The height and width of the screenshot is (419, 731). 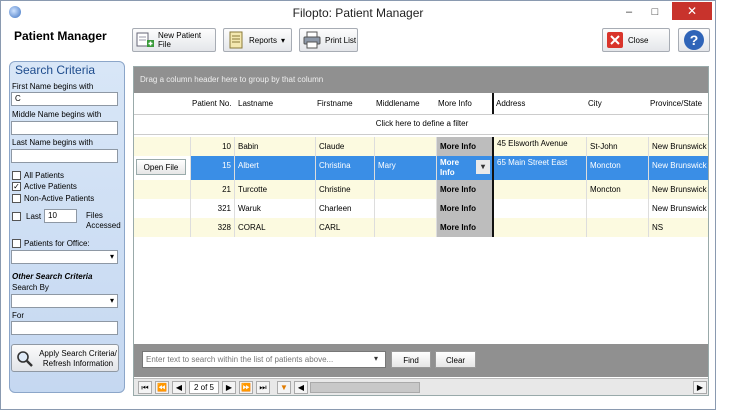 I want to click on close-button: Close, so click(x=636, y=40).